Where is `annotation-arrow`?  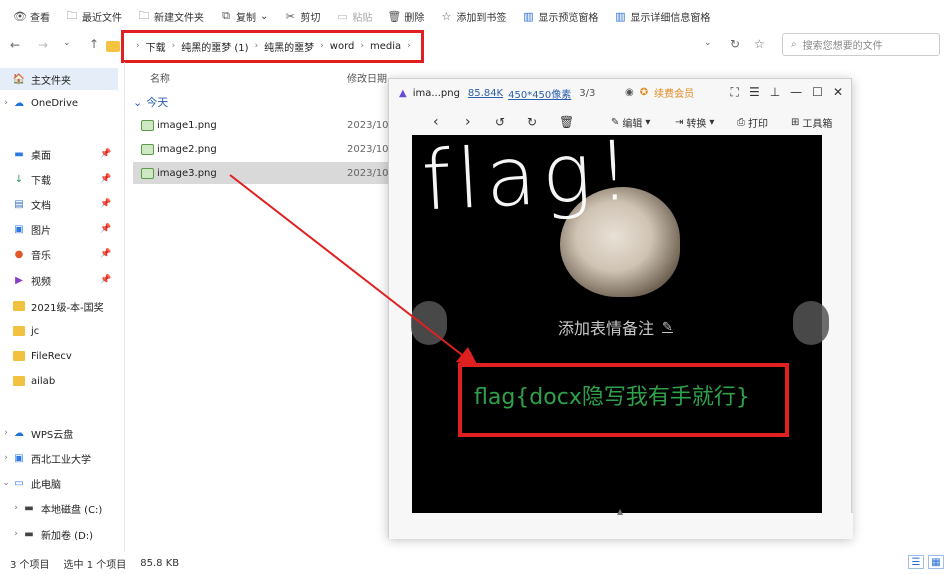 annotation-arrow is located at coordinates (353, 270).